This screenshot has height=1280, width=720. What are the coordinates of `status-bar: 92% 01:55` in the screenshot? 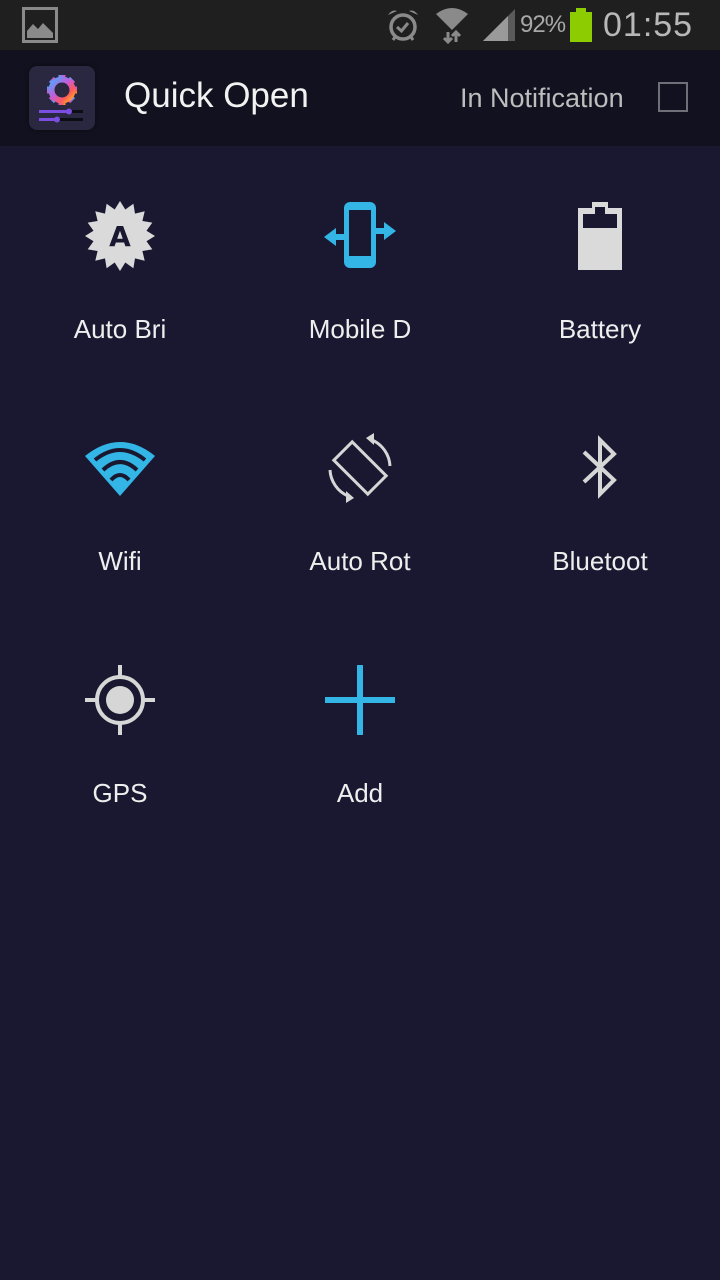 It's located at (360, 25).